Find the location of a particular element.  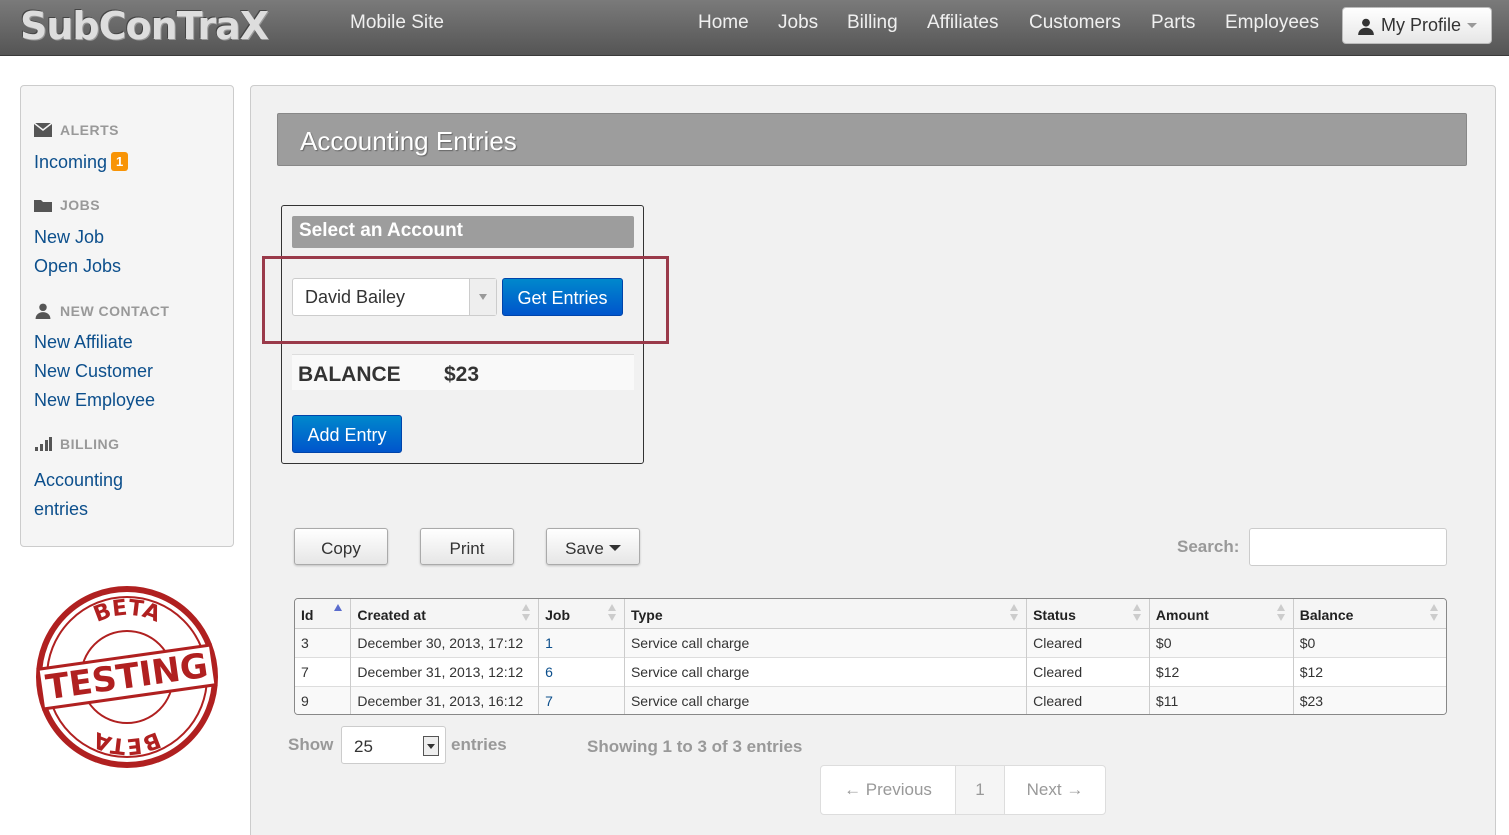

cell-balance: $12 is located at coordinates (1369, 671).